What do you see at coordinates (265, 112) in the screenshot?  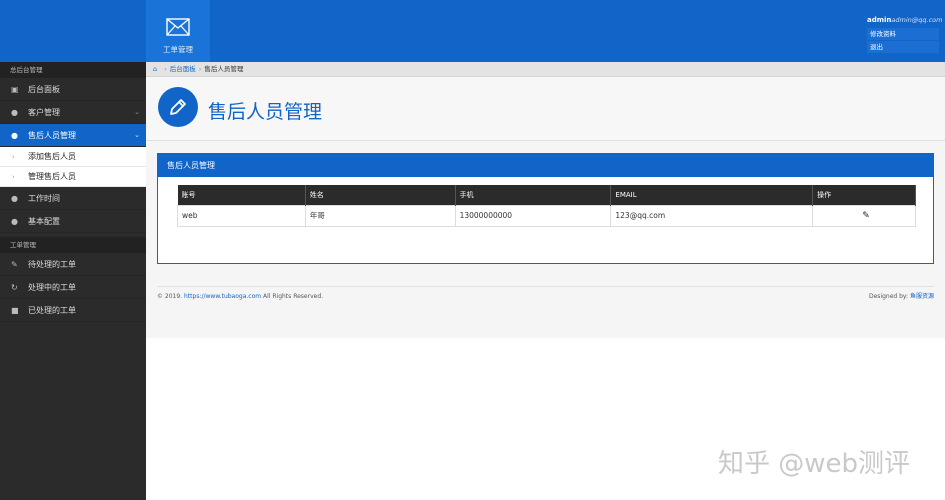 I see `page-title: 售后人员管理` at bounding box center [265, 112].